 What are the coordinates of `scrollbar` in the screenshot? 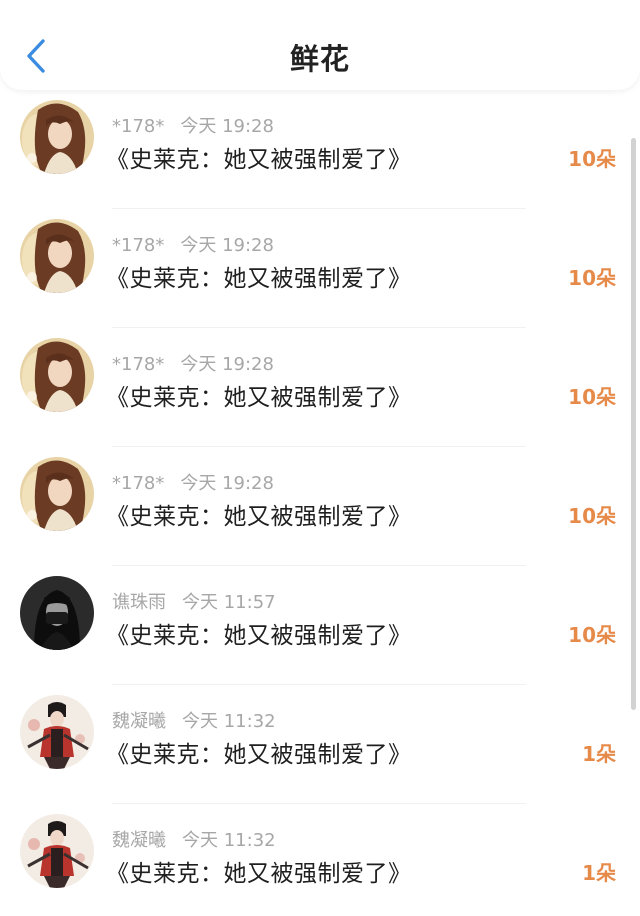 It's located at (633, 424).